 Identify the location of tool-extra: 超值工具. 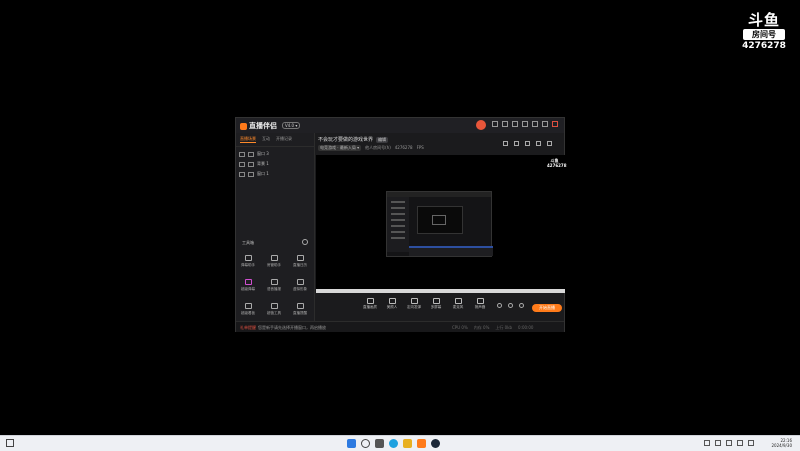
(274, 309).